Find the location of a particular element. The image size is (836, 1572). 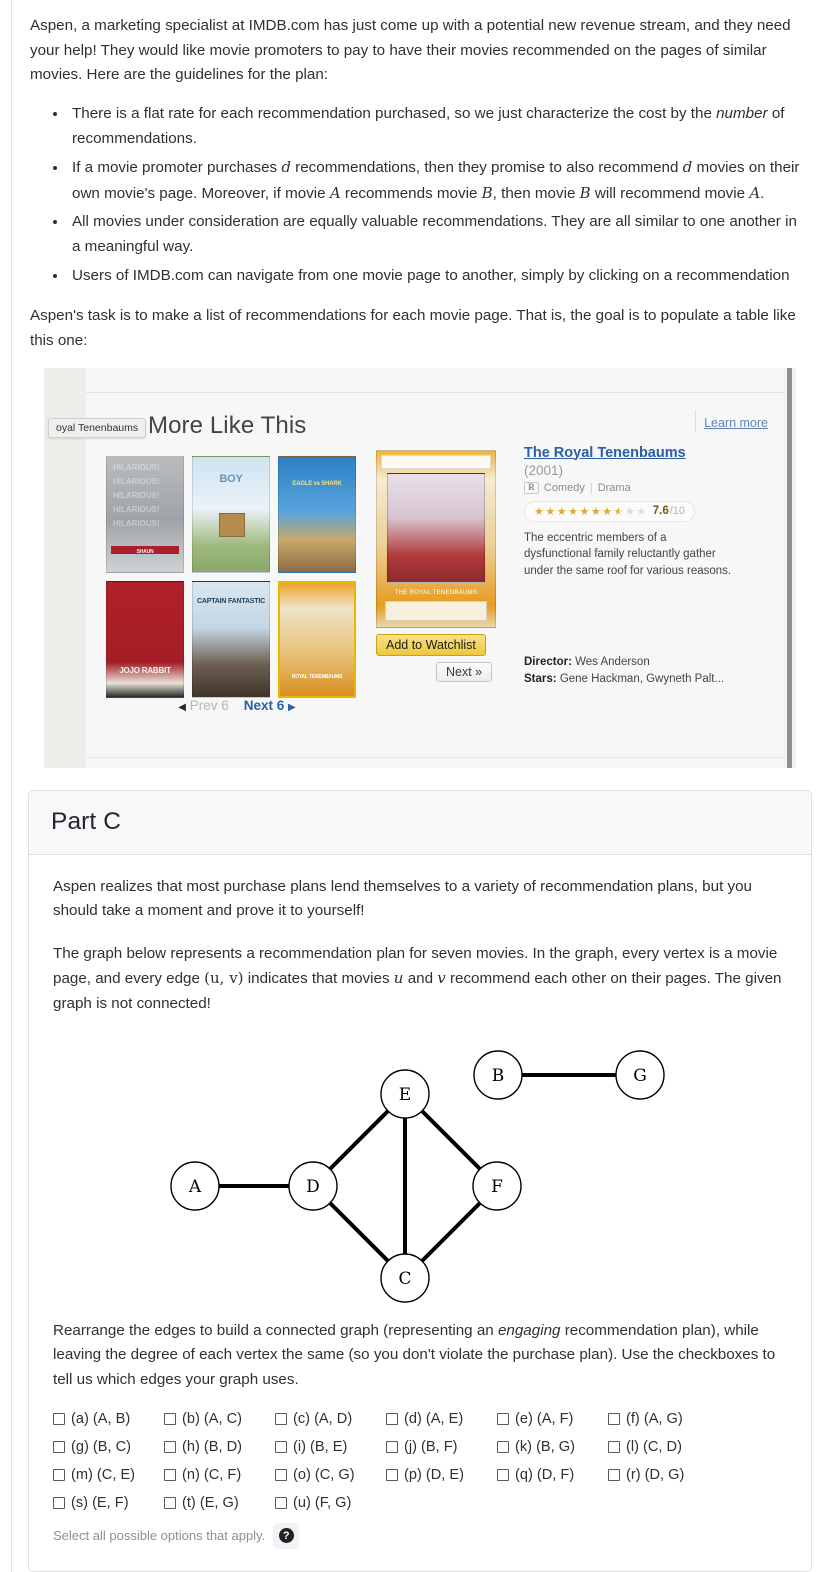

content-rating-badge: R is located at coordinates (531, 487).